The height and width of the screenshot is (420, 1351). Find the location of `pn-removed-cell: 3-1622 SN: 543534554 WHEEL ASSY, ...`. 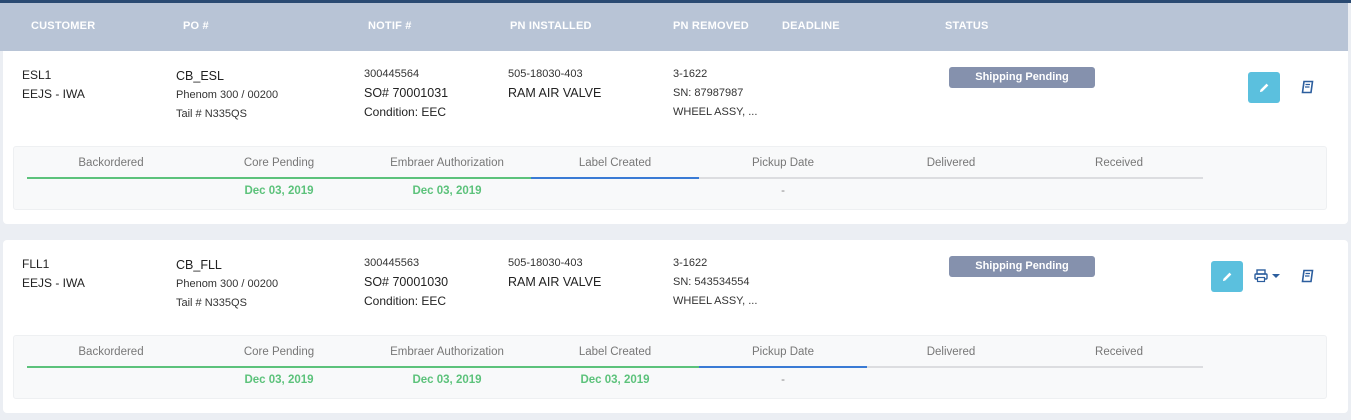

pn-removed-cell: 3-1622 SN: 543534554 WHEEL ASSY, ... is located at coordinates (715, 282).